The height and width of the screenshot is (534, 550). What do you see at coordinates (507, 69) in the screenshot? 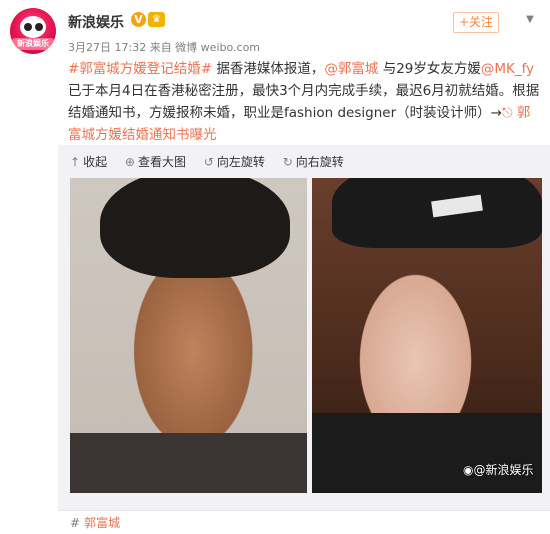
I see `mention-link-2: @MK_fy` at bounding box center [507, 69].